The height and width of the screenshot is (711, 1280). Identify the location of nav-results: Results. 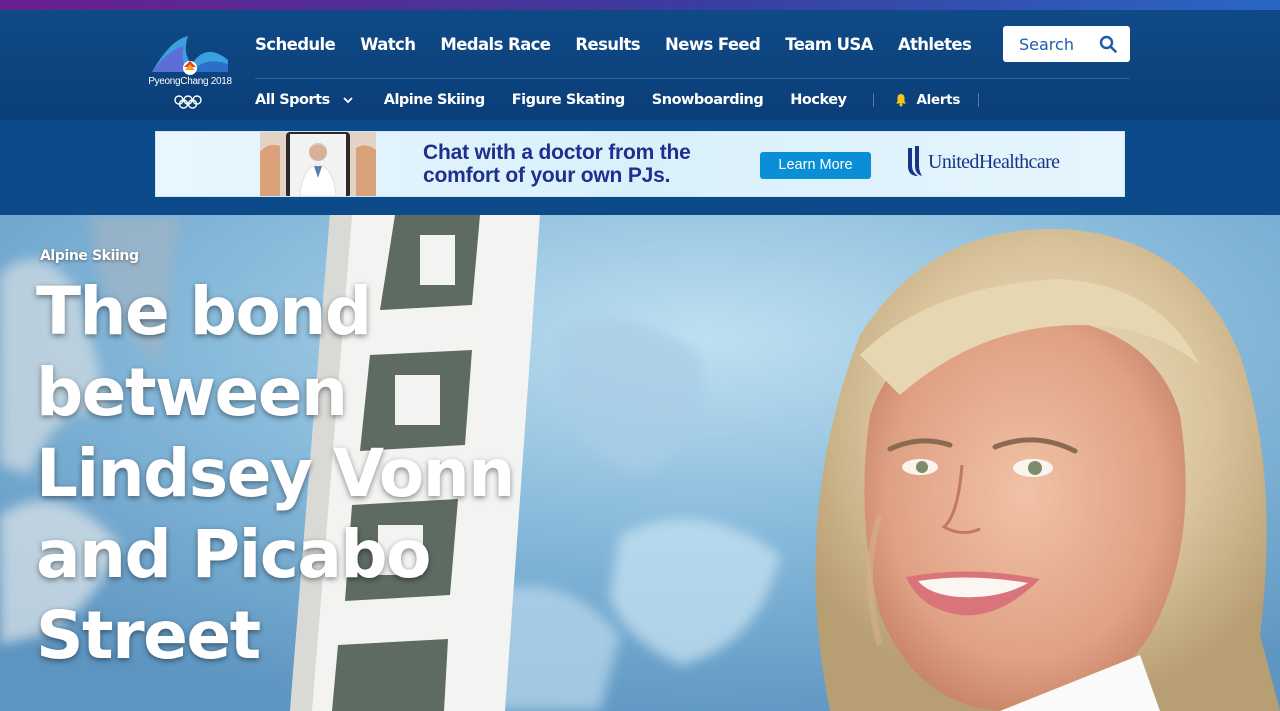
(607, 46).